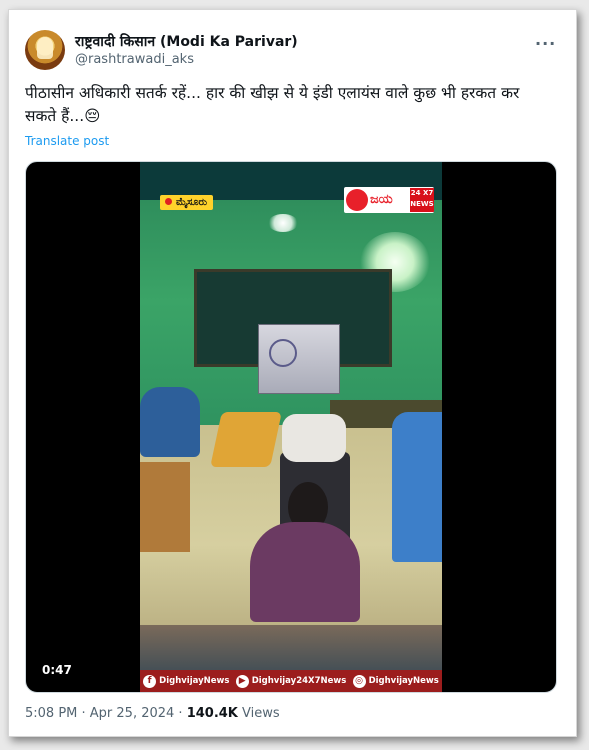 This screenshot has height=750, width=589. I want to click on translate-post-link: Translate post, so click(67, 141).